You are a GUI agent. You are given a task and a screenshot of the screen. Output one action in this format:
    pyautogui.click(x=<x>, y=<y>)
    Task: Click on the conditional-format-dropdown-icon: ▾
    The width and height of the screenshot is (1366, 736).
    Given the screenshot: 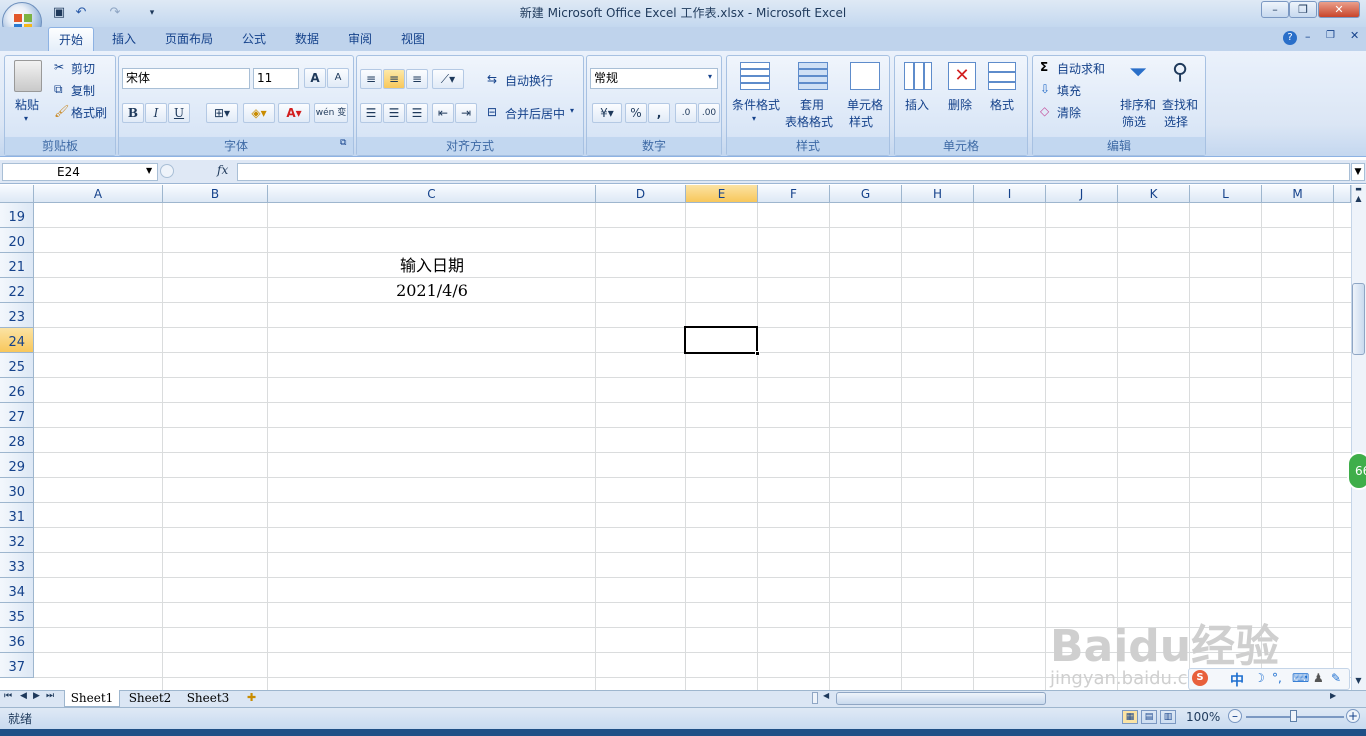 What is the action you would take?
    pyautogui.click(x=754, y=118)
    